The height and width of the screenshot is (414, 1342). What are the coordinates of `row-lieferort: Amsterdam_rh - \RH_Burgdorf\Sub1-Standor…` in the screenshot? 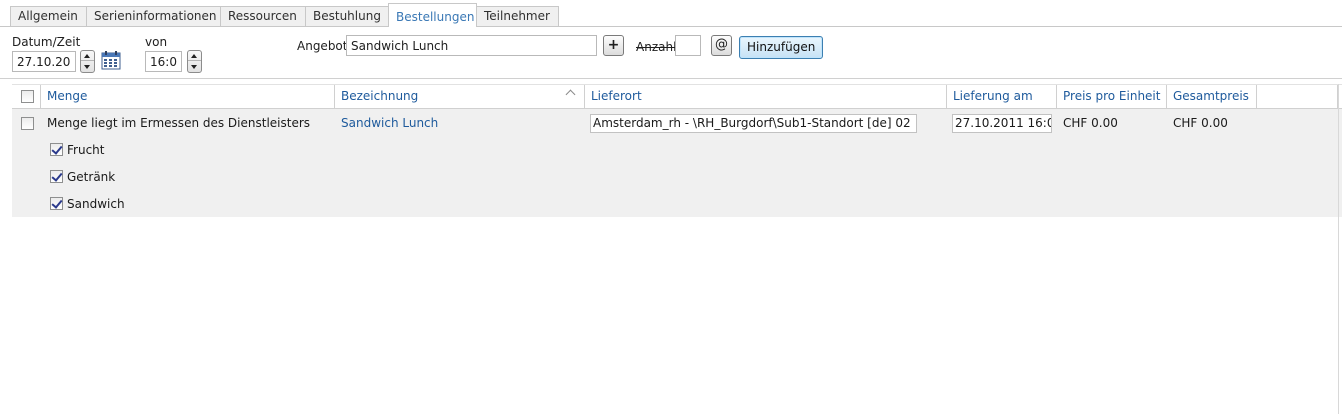 It's located at (753, 123).